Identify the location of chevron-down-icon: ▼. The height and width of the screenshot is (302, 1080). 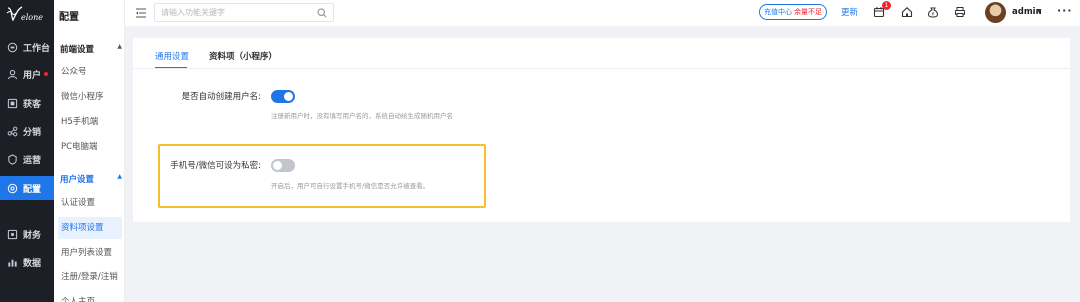
(1039, 11).